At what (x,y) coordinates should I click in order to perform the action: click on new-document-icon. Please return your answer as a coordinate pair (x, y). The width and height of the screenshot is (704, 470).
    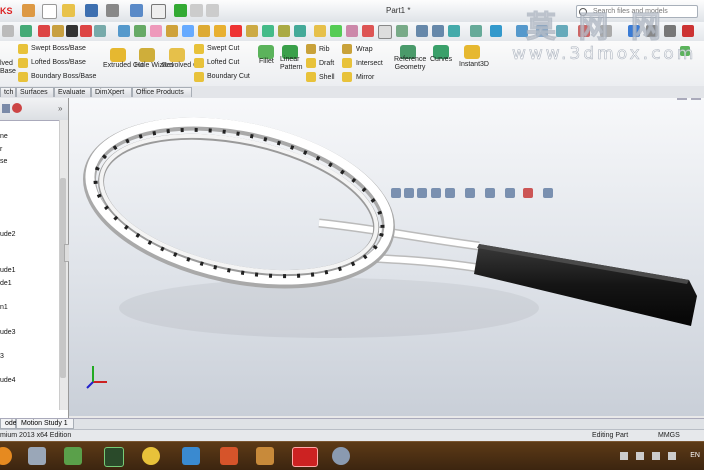
    Looking at the image, I should click on (49, 11).